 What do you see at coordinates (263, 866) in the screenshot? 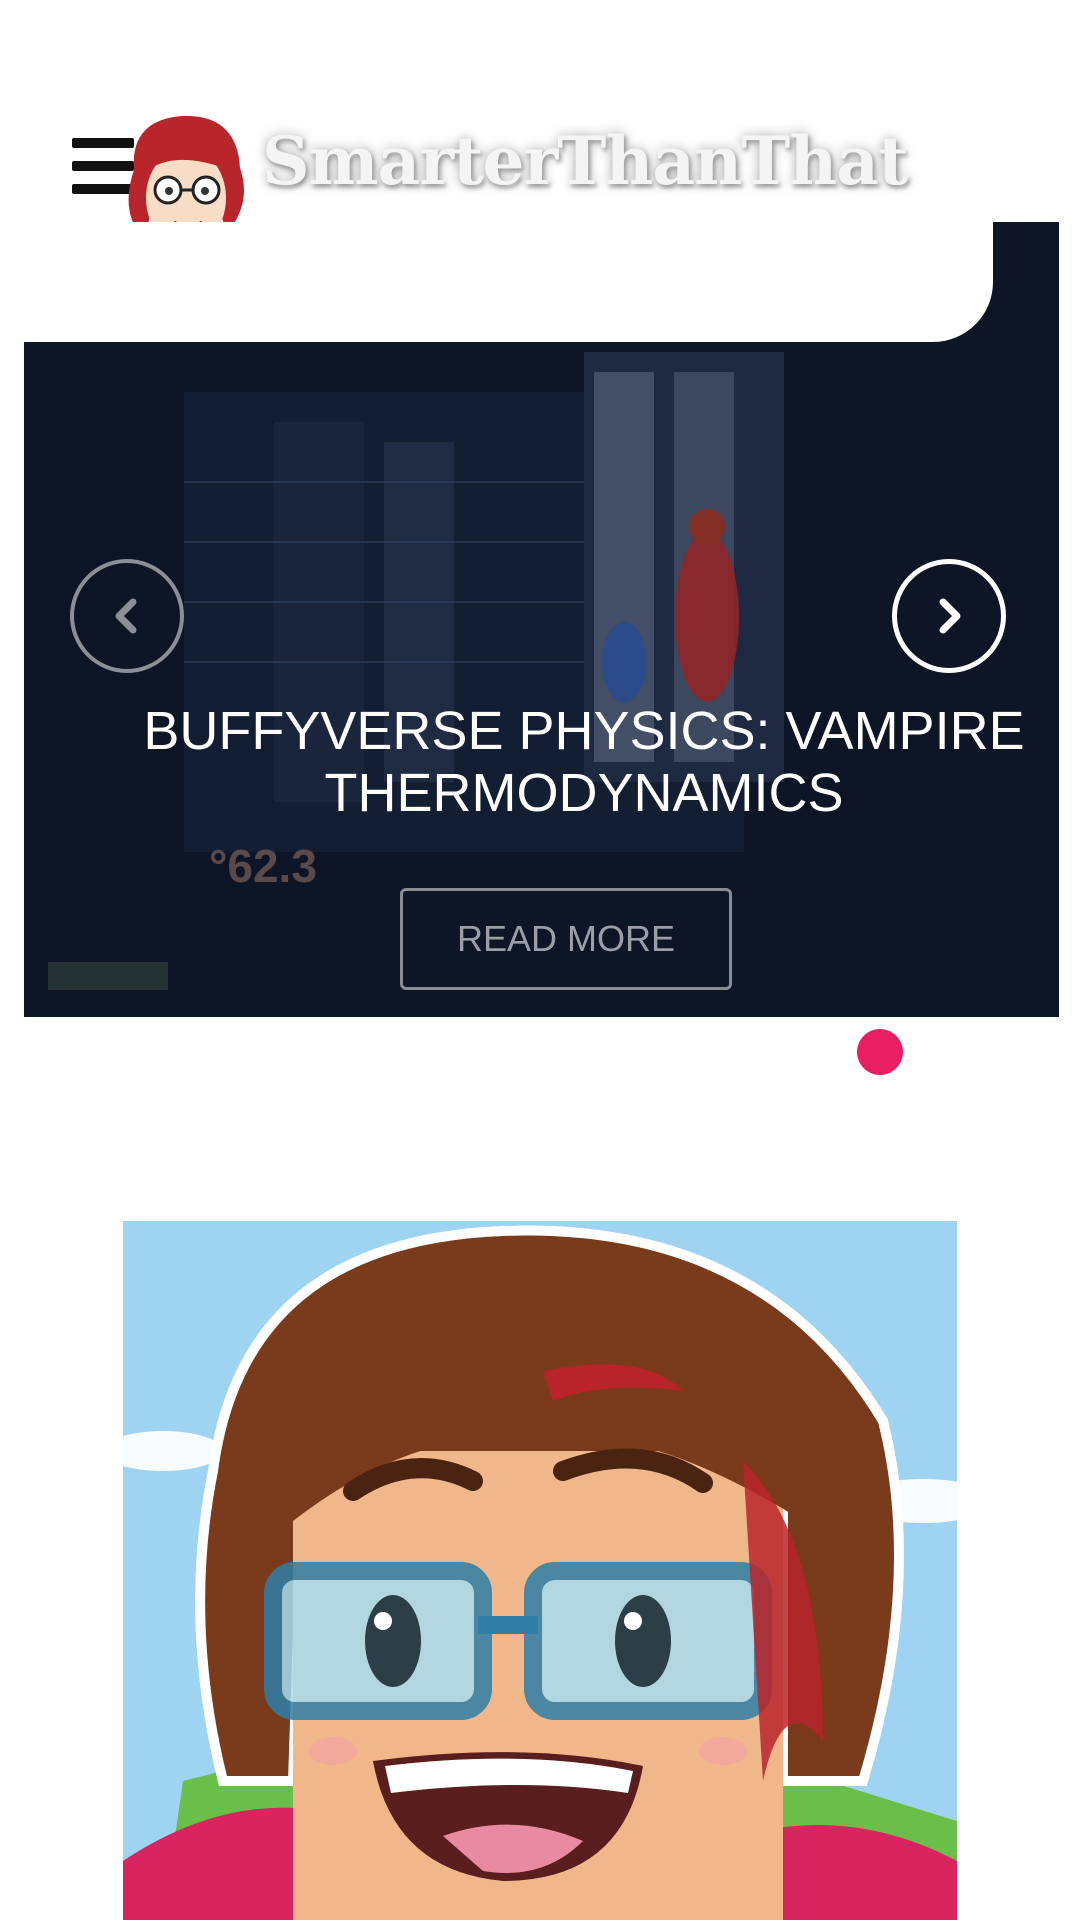
I see `overlay-reading: °62.3` at bounding box center [263, 866].